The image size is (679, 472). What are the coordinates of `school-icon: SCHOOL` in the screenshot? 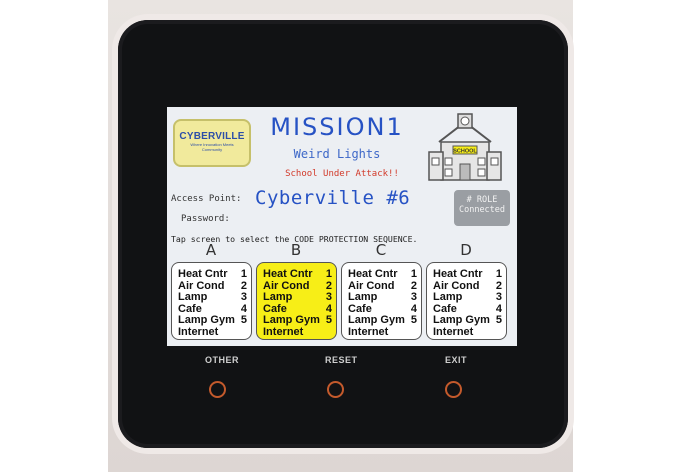 It's located at (465, 147).